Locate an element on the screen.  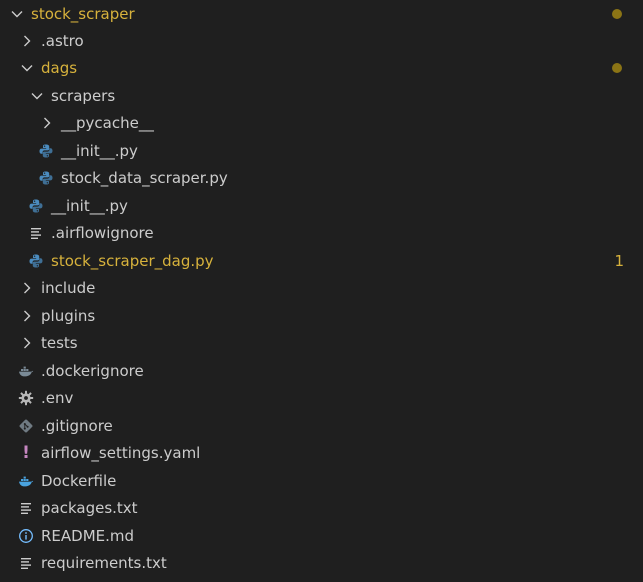
tree-item-label: airflow_settings.yaml is located at coordinates (121, 452).